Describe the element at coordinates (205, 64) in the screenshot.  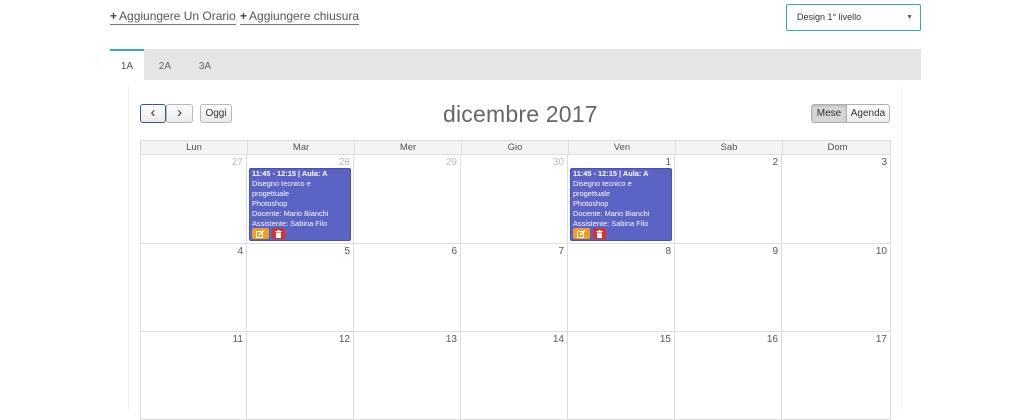
I see `tab-3a: 3A` at that location.